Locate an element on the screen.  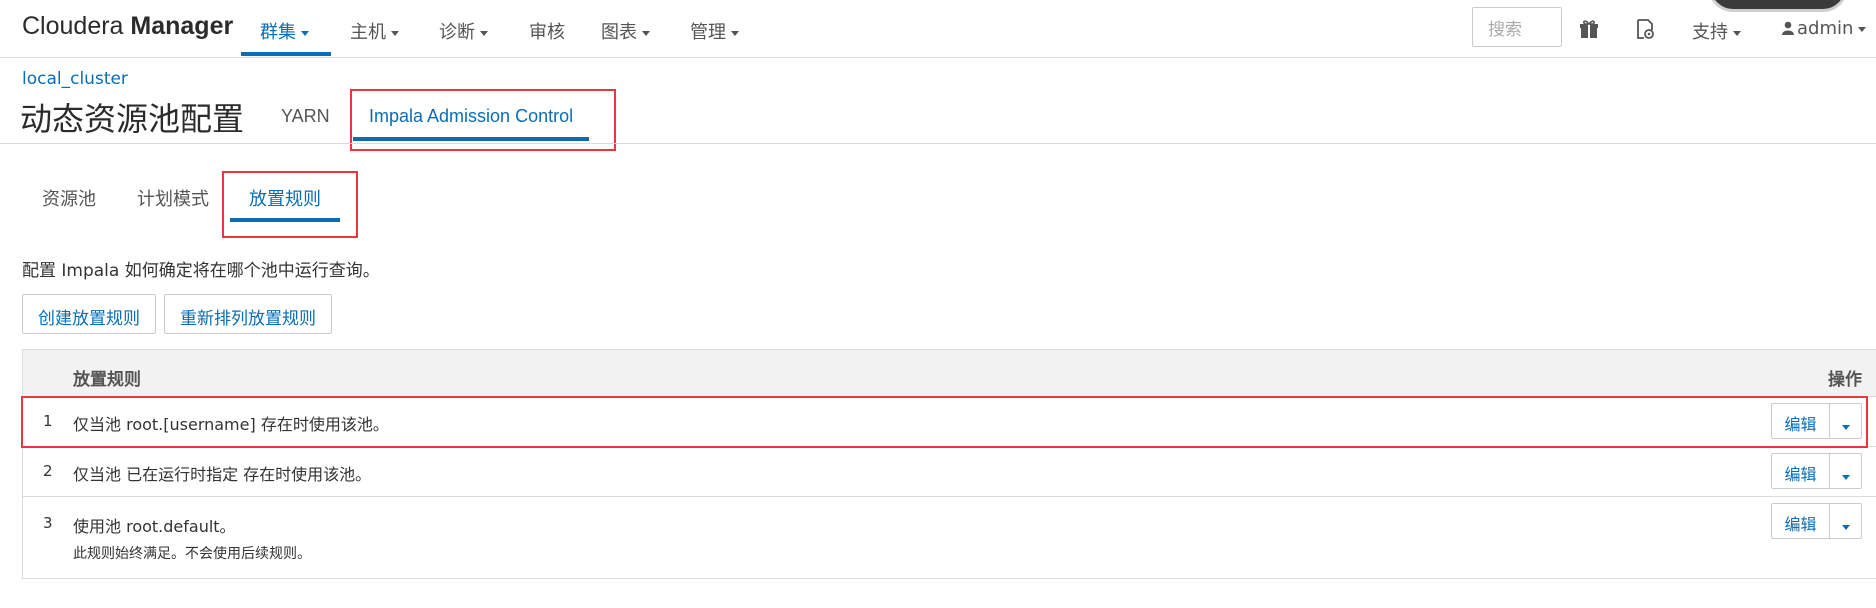
reorder-placement-rules-button: 重新排列放置规则 is located at coordinates (248, 314).